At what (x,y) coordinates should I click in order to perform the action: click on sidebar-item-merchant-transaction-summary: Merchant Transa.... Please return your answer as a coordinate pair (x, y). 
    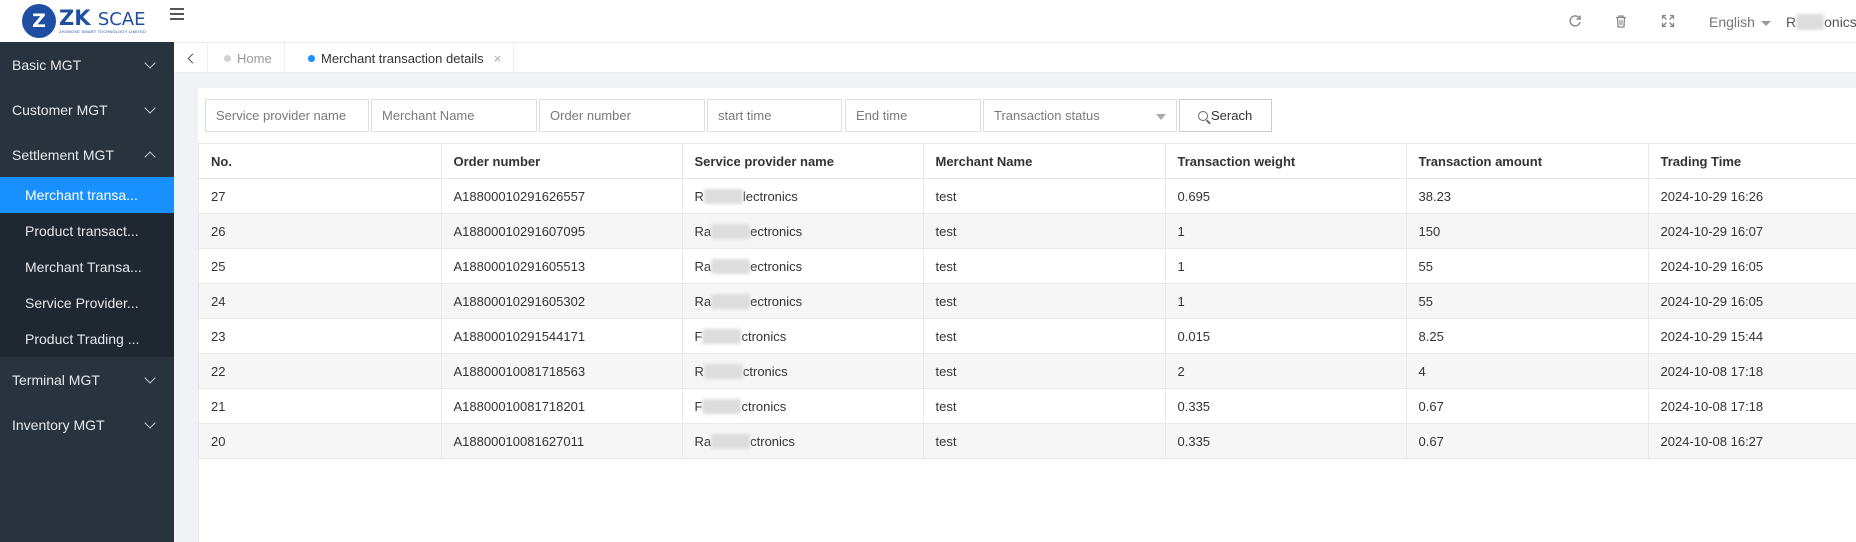
    Looking at the image, I should click on (87, 267).